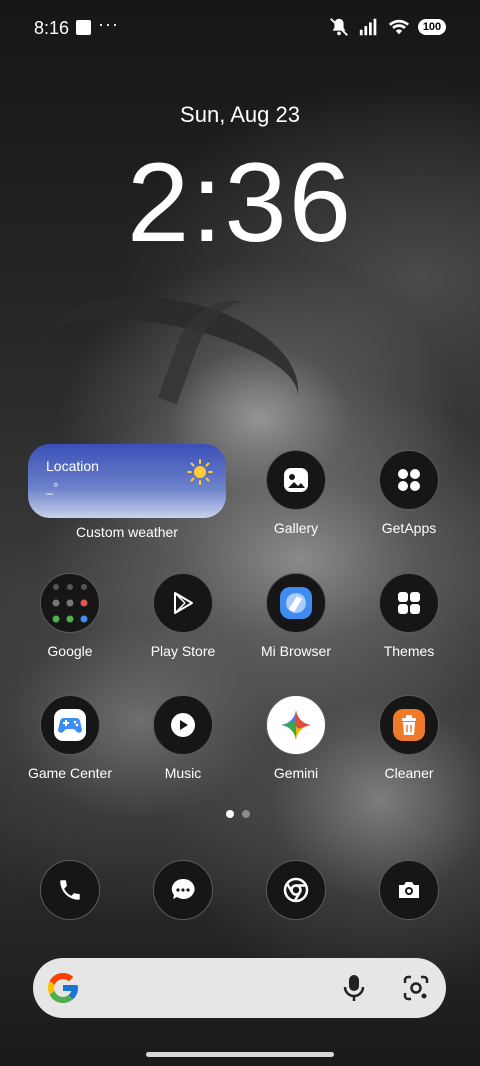 The width and height of the screenshot is (480, 1066). Describe the element at coordinates (183, 890) in the screenshot. I see `messages-icon` at that location.